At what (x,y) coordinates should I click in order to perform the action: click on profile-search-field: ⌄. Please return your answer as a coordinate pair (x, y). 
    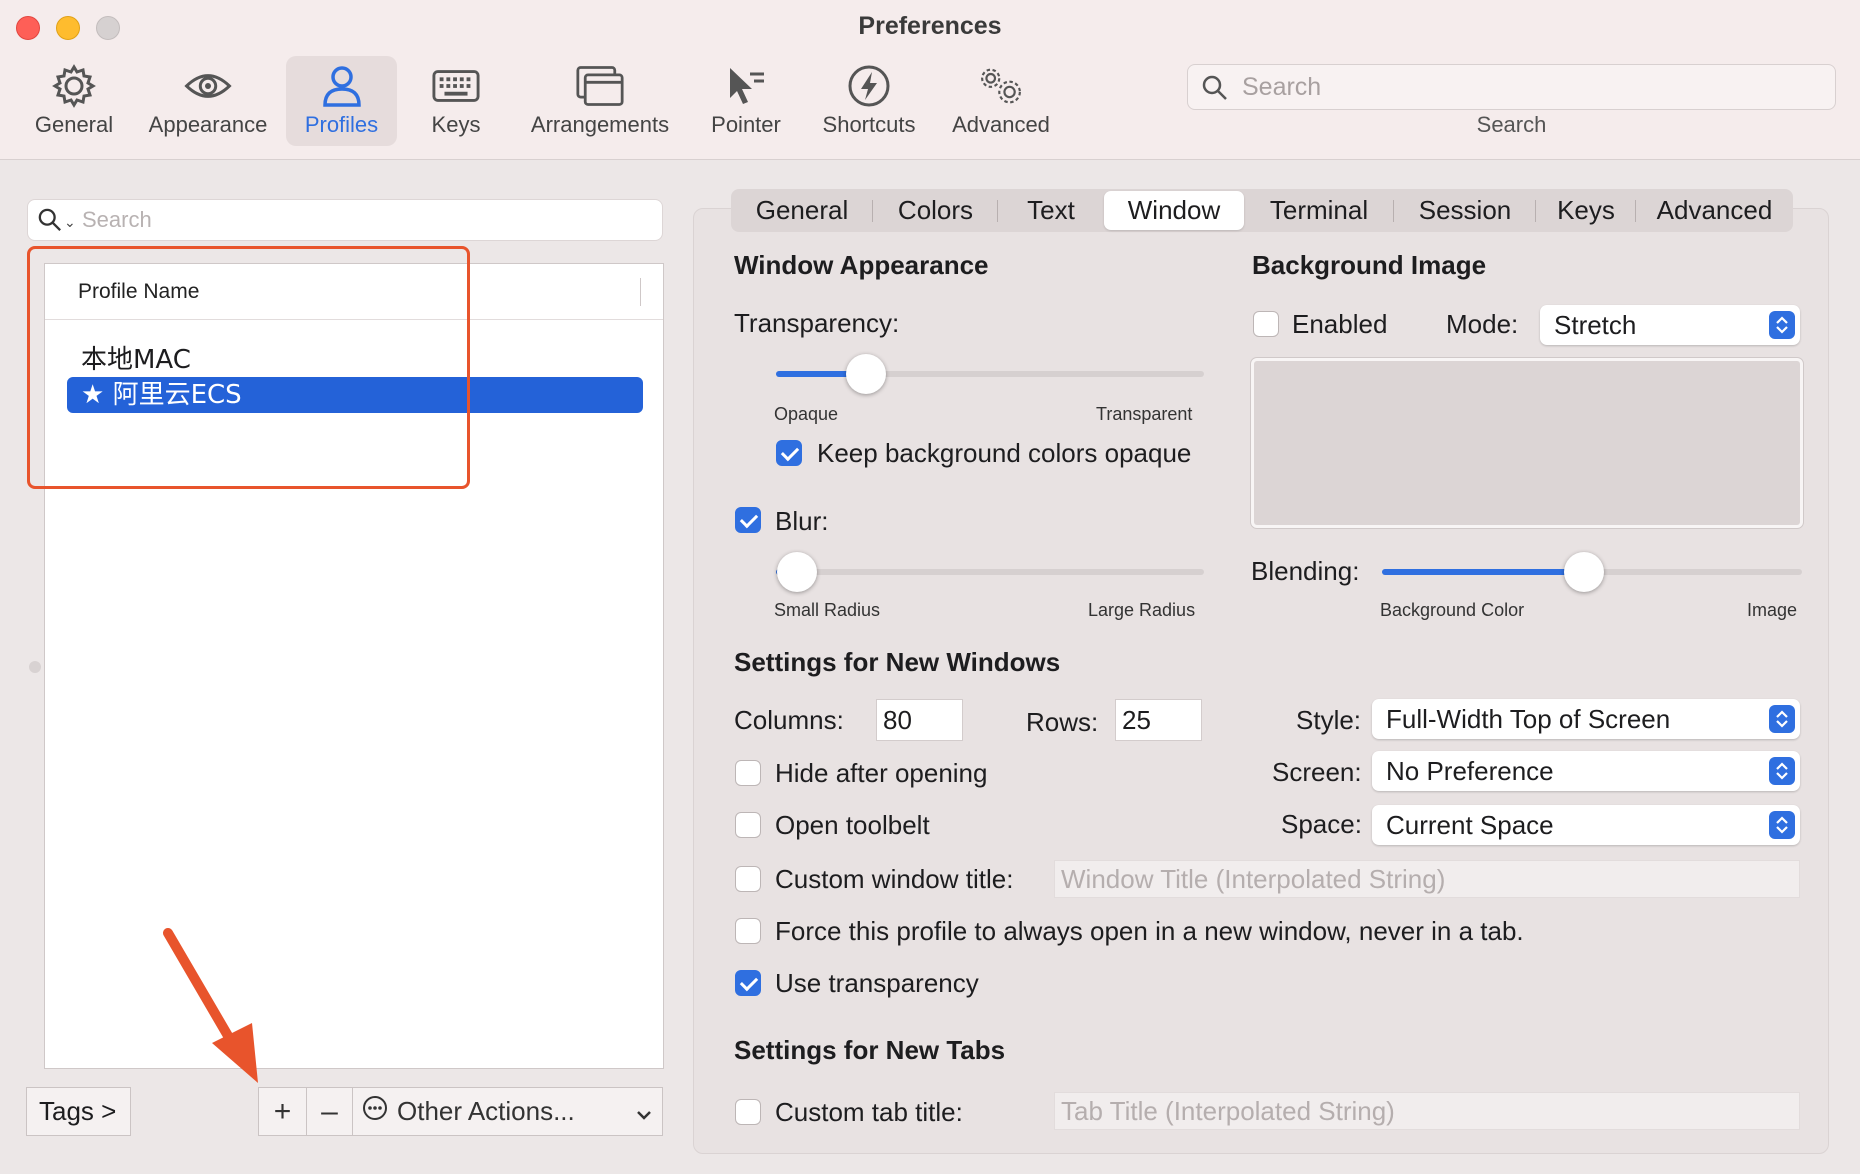
    Looking at the image, I should click on (345, 220).